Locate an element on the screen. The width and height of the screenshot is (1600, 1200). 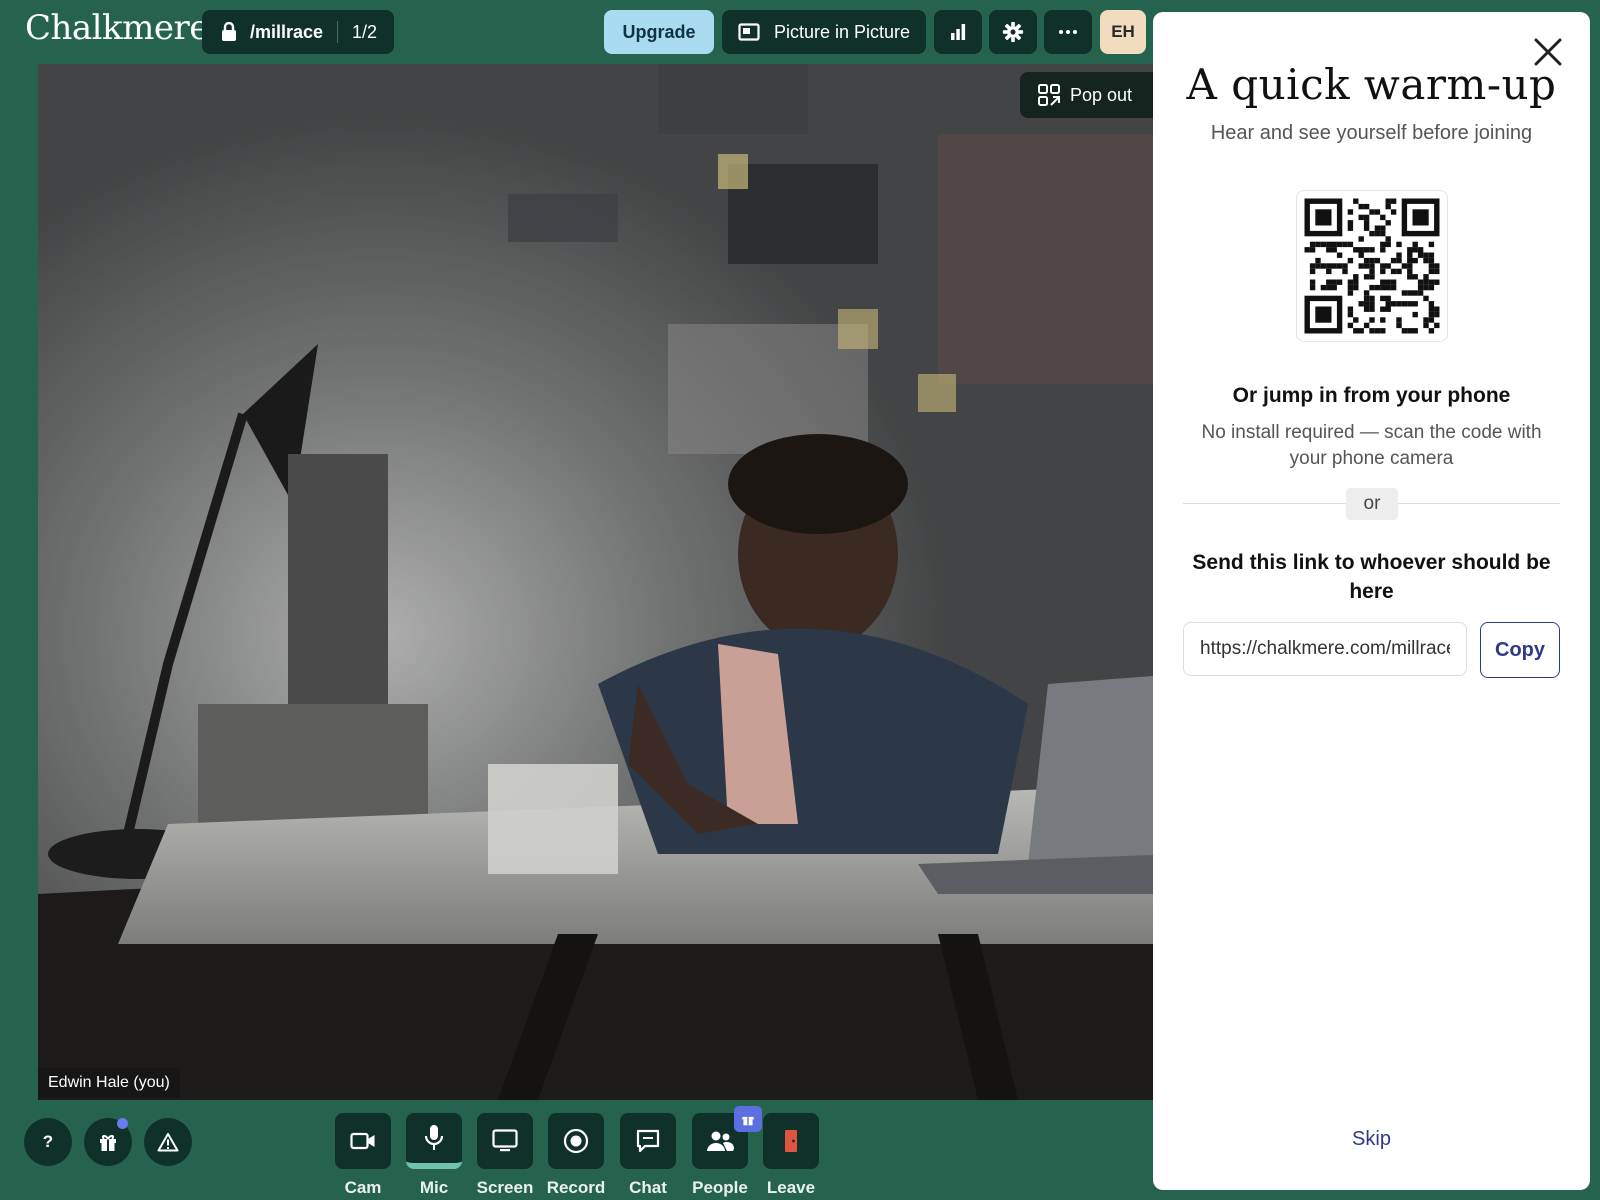
record-icon is located at coordinates (576, 1141).